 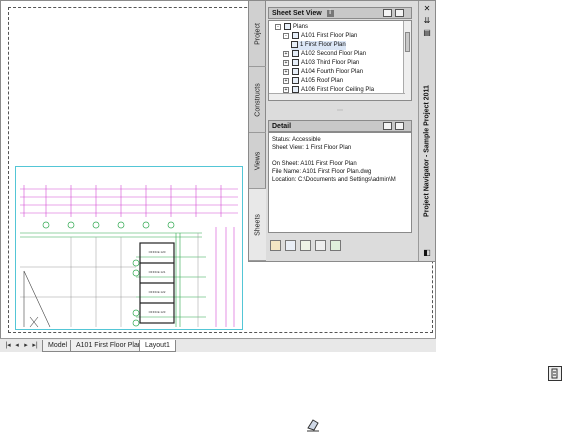 What do you see at coordinates (399, 13) in the screenshot?
I see `view-options-icon` at bounding box center [399, 13].